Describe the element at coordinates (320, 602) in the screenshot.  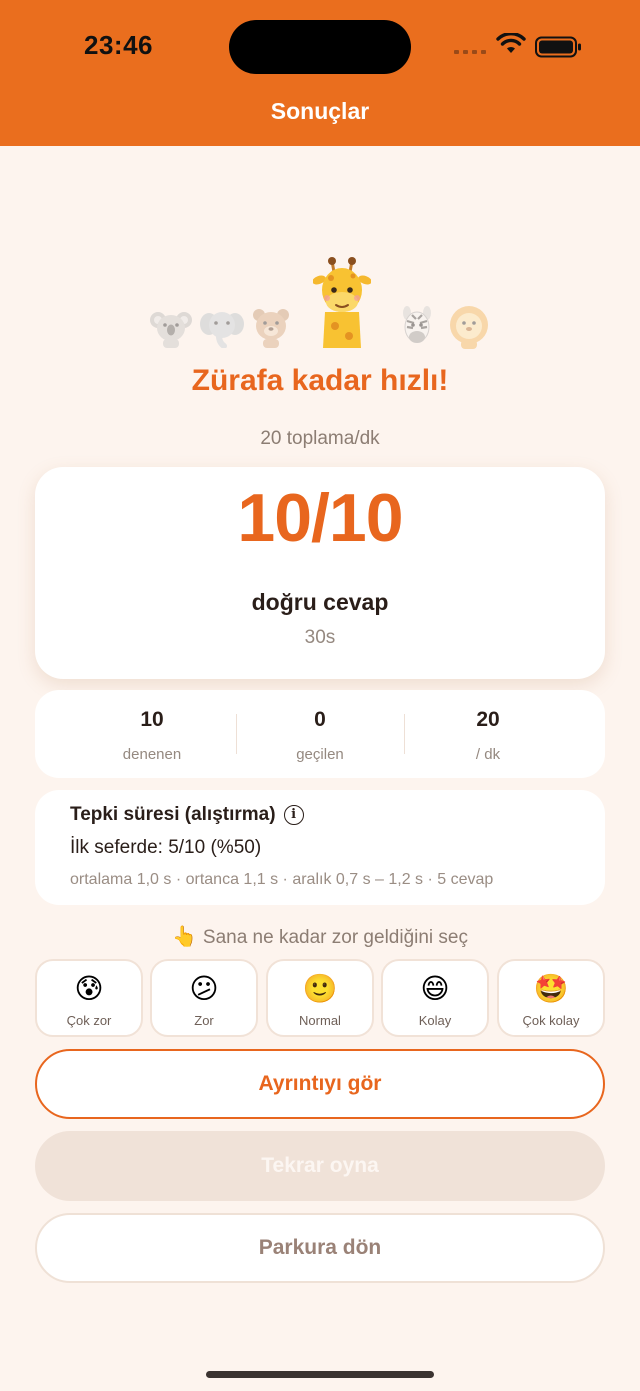
I see `score-label: doğru cevap` at that location.